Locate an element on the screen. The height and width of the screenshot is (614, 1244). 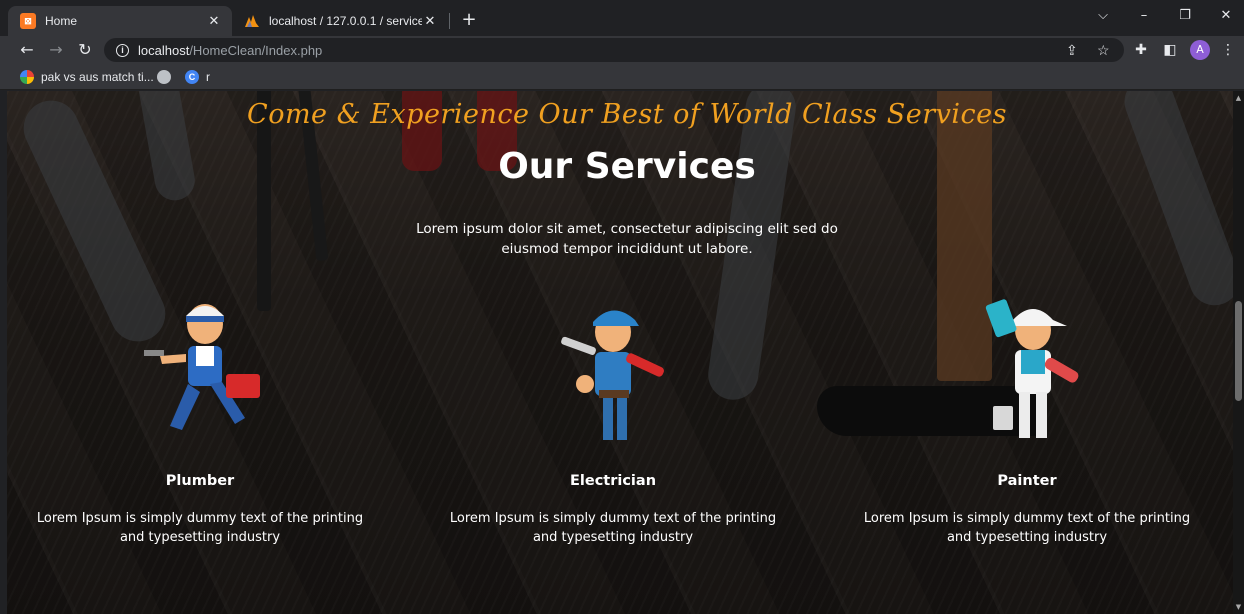
service-name: Plumber is located at coordinates (200, 481).